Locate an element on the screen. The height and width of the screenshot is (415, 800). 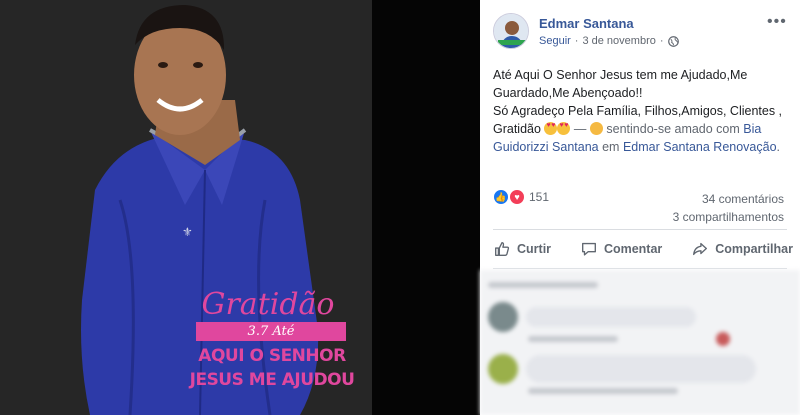
comments-count: 34 comentários is located at coordinates (728, 199).